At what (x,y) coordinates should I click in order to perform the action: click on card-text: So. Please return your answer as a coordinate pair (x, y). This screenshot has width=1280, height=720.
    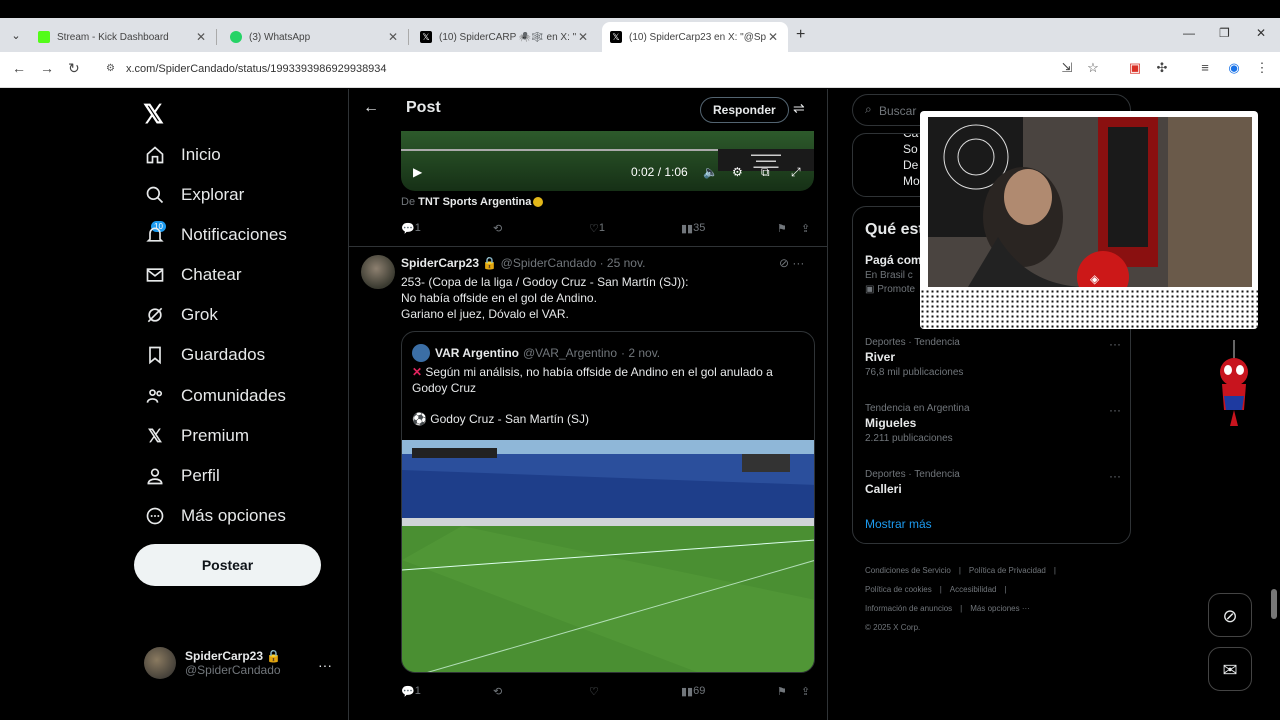
    Looking at the image, I should click on (910, 149).